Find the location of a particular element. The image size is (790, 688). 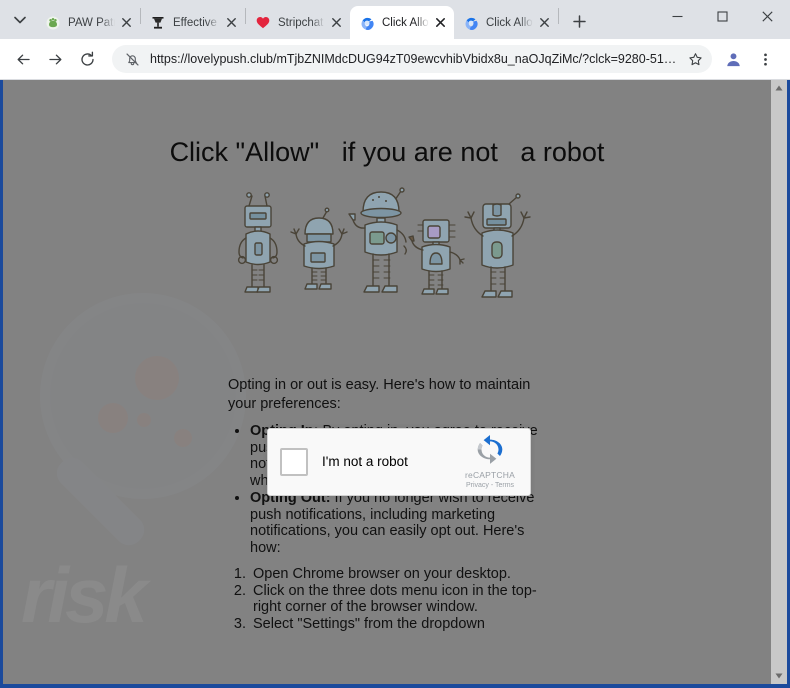

reload-icon is located at coordinates (87, 58).